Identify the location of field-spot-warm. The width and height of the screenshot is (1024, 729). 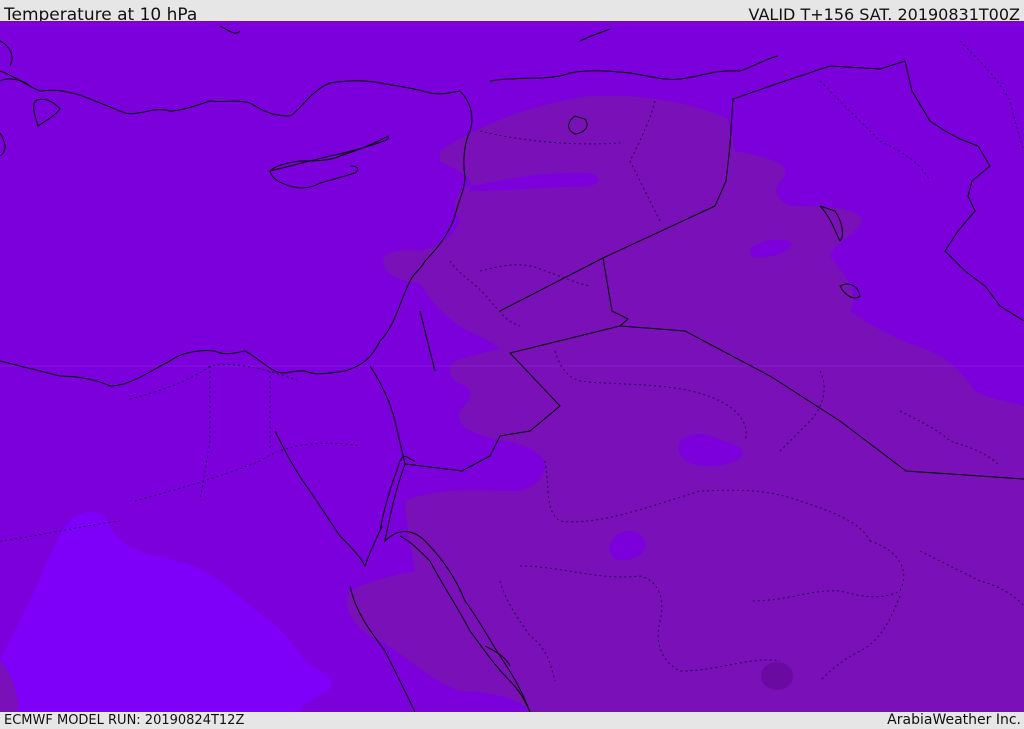
(777, 676).